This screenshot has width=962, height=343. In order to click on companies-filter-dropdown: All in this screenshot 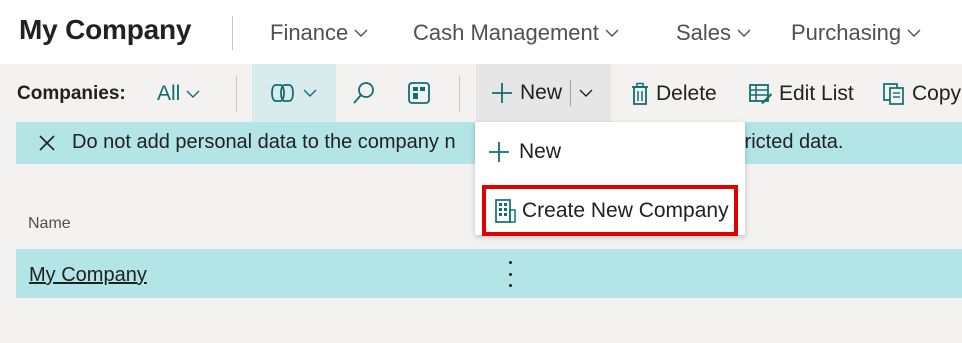, I will do `click(179, 94)`.